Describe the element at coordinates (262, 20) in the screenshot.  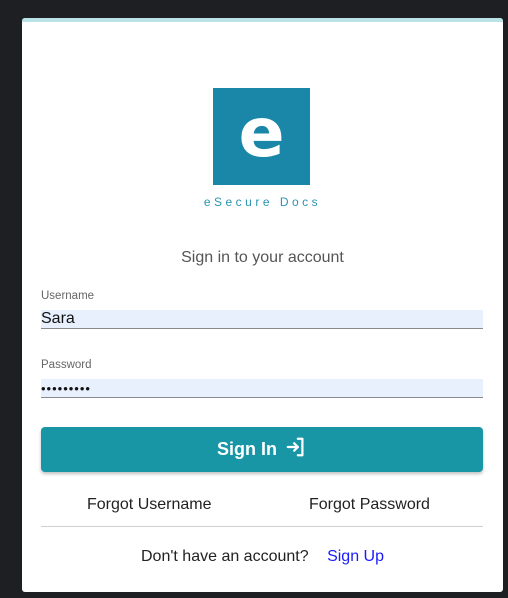
I see `card-top-border` at that location.